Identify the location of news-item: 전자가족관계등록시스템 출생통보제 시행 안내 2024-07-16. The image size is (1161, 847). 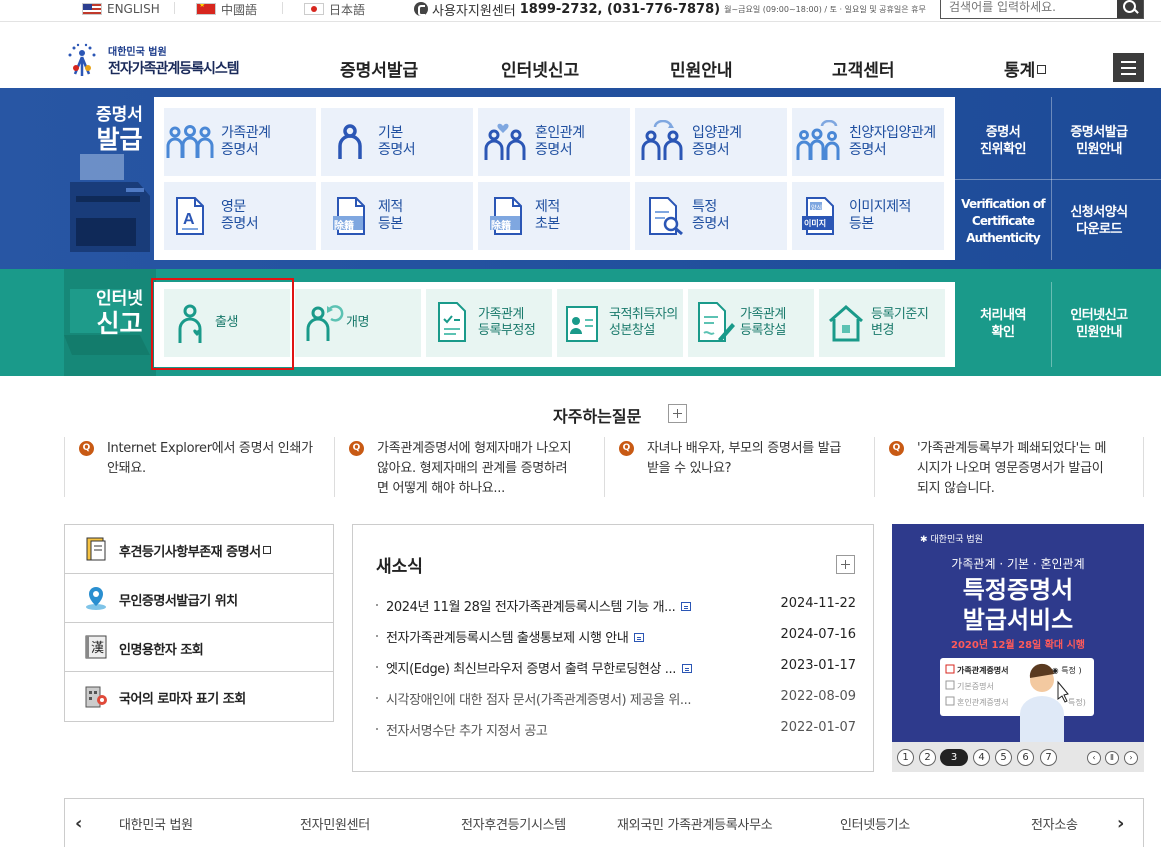
(616, 637).